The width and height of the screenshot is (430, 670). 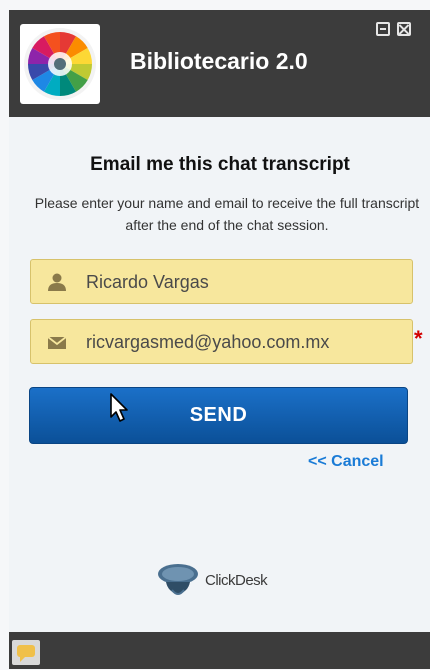 I want to click on user-icon, so click(x=57, y=282).